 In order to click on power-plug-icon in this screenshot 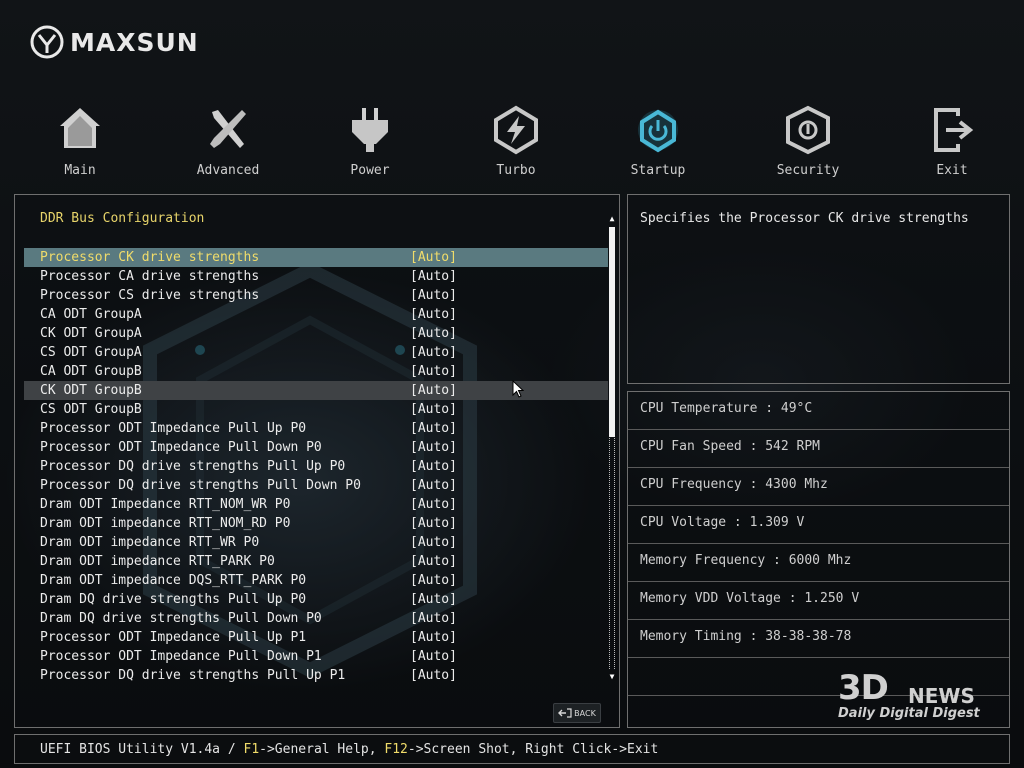, I will do `click(370, 130)`.